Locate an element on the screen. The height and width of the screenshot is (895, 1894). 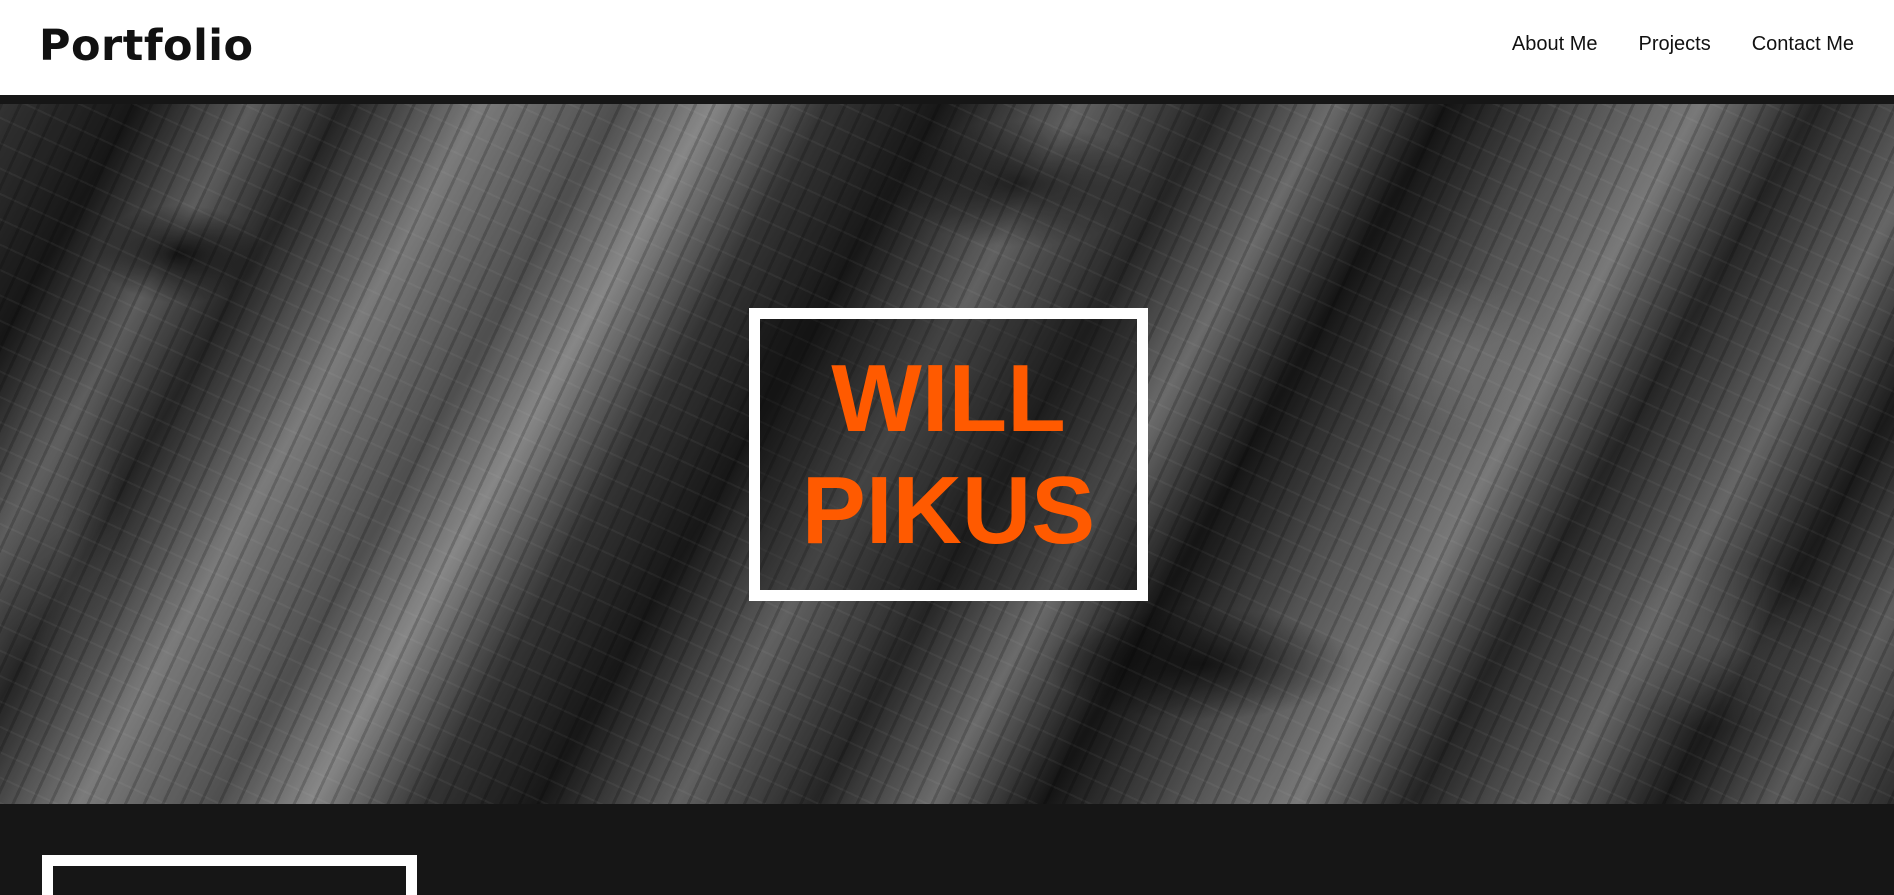
site-header: Portfolio About Me Projects Contact Me is located at coordinates (947, 47).